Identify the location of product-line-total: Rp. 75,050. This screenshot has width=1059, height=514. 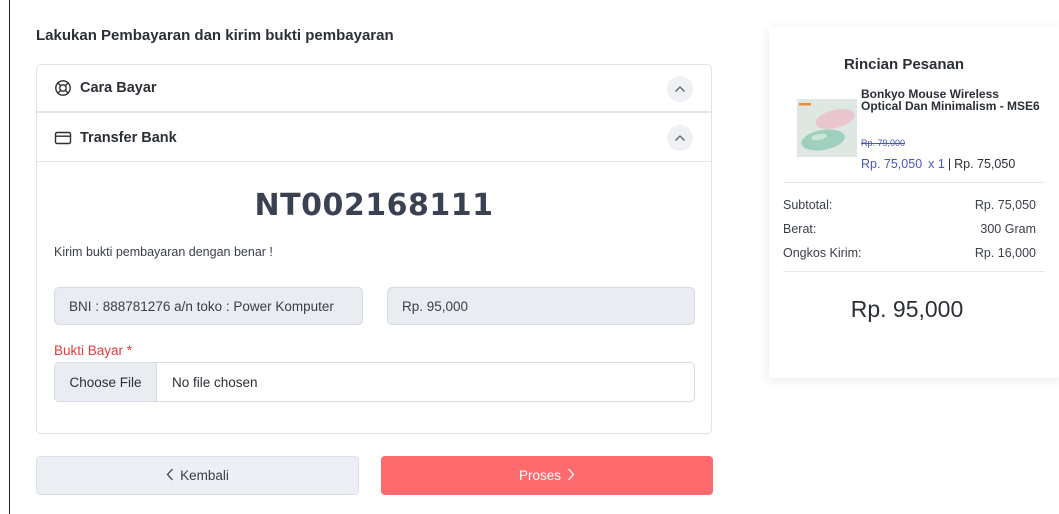
(985, 164).